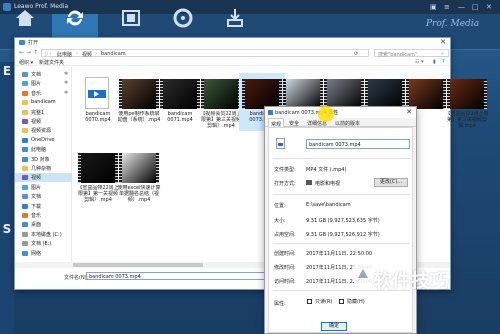 The image size is (500, 334). What do you see at coordinates (280, 206) in the screenshot?
I see `location-label: 位置:` at bounding box center [280, 206].